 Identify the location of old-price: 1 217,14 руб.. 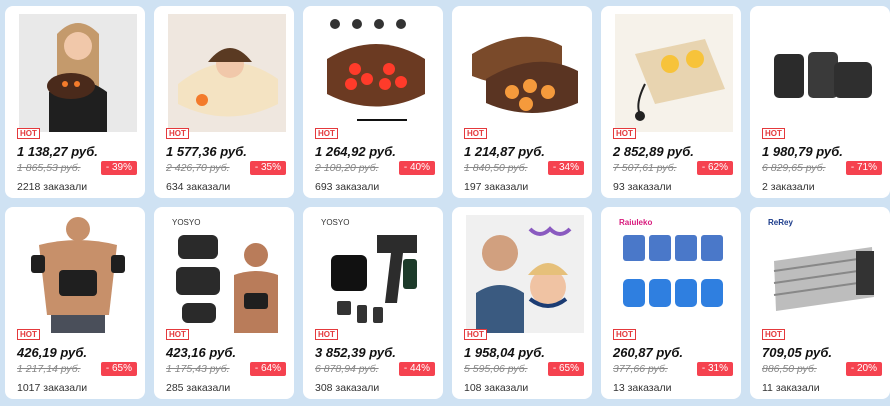
(49, 369).